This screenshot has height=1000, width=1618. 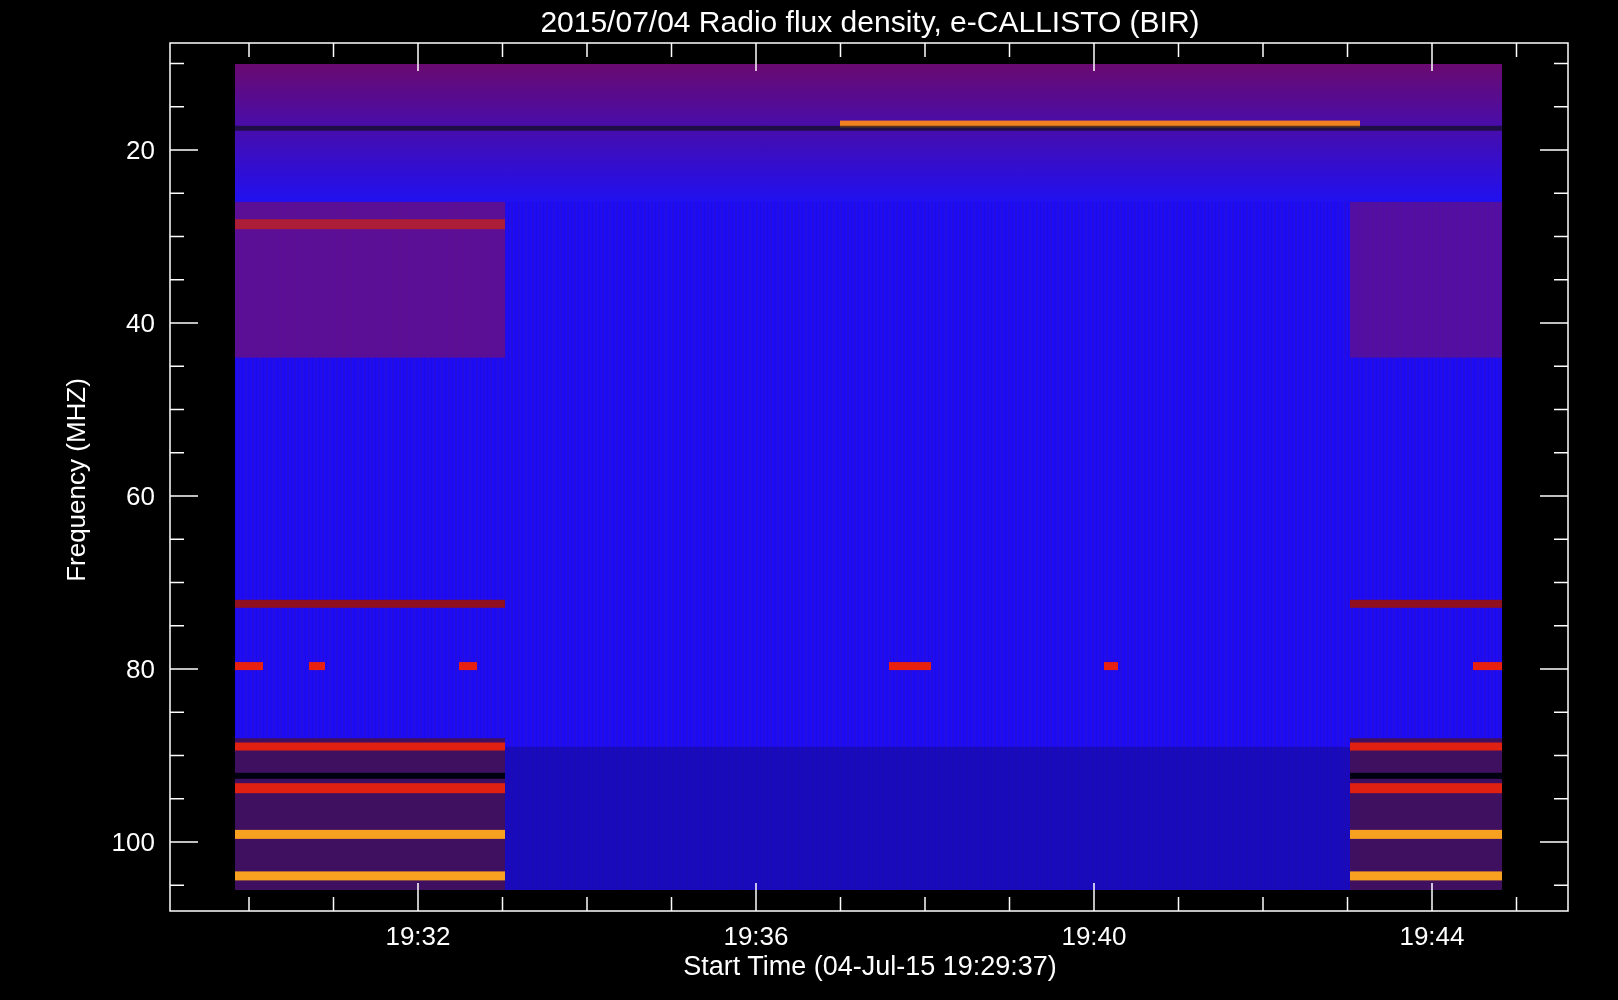 What do you see at coordinates (140, 669) in the screenshot?
I see `y-tick-label: 80` at bounding box center [140, 669].